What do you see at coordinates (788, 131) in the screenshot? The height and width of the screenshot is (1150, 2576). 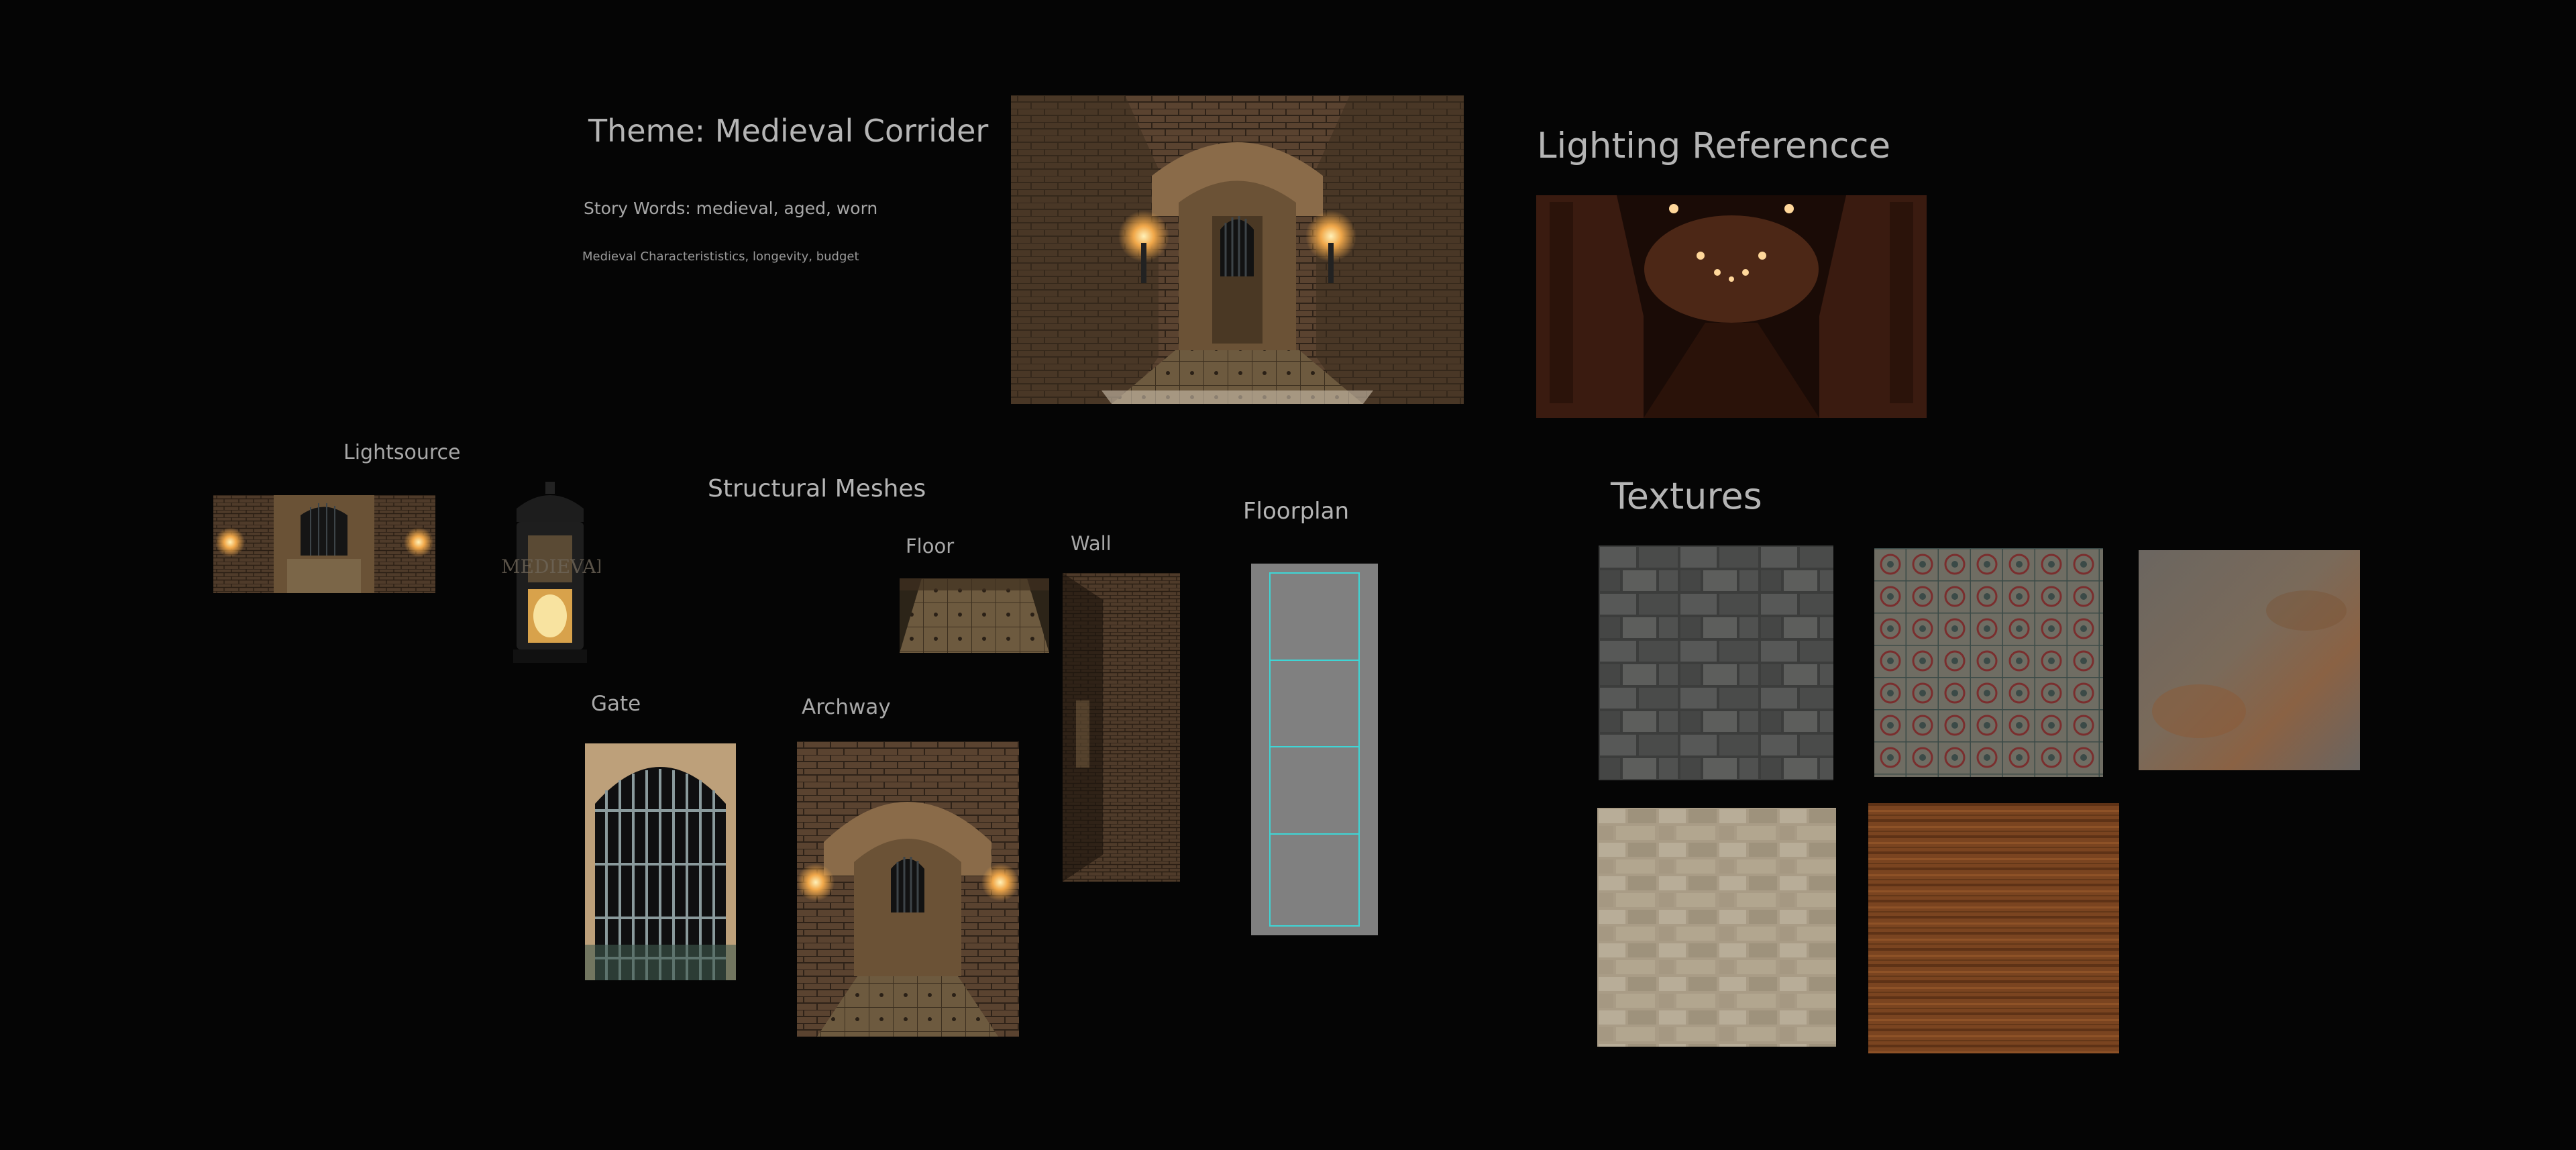 I see `theme-title: Theme: Medieval Corrider` at bounding box center [788, 131].